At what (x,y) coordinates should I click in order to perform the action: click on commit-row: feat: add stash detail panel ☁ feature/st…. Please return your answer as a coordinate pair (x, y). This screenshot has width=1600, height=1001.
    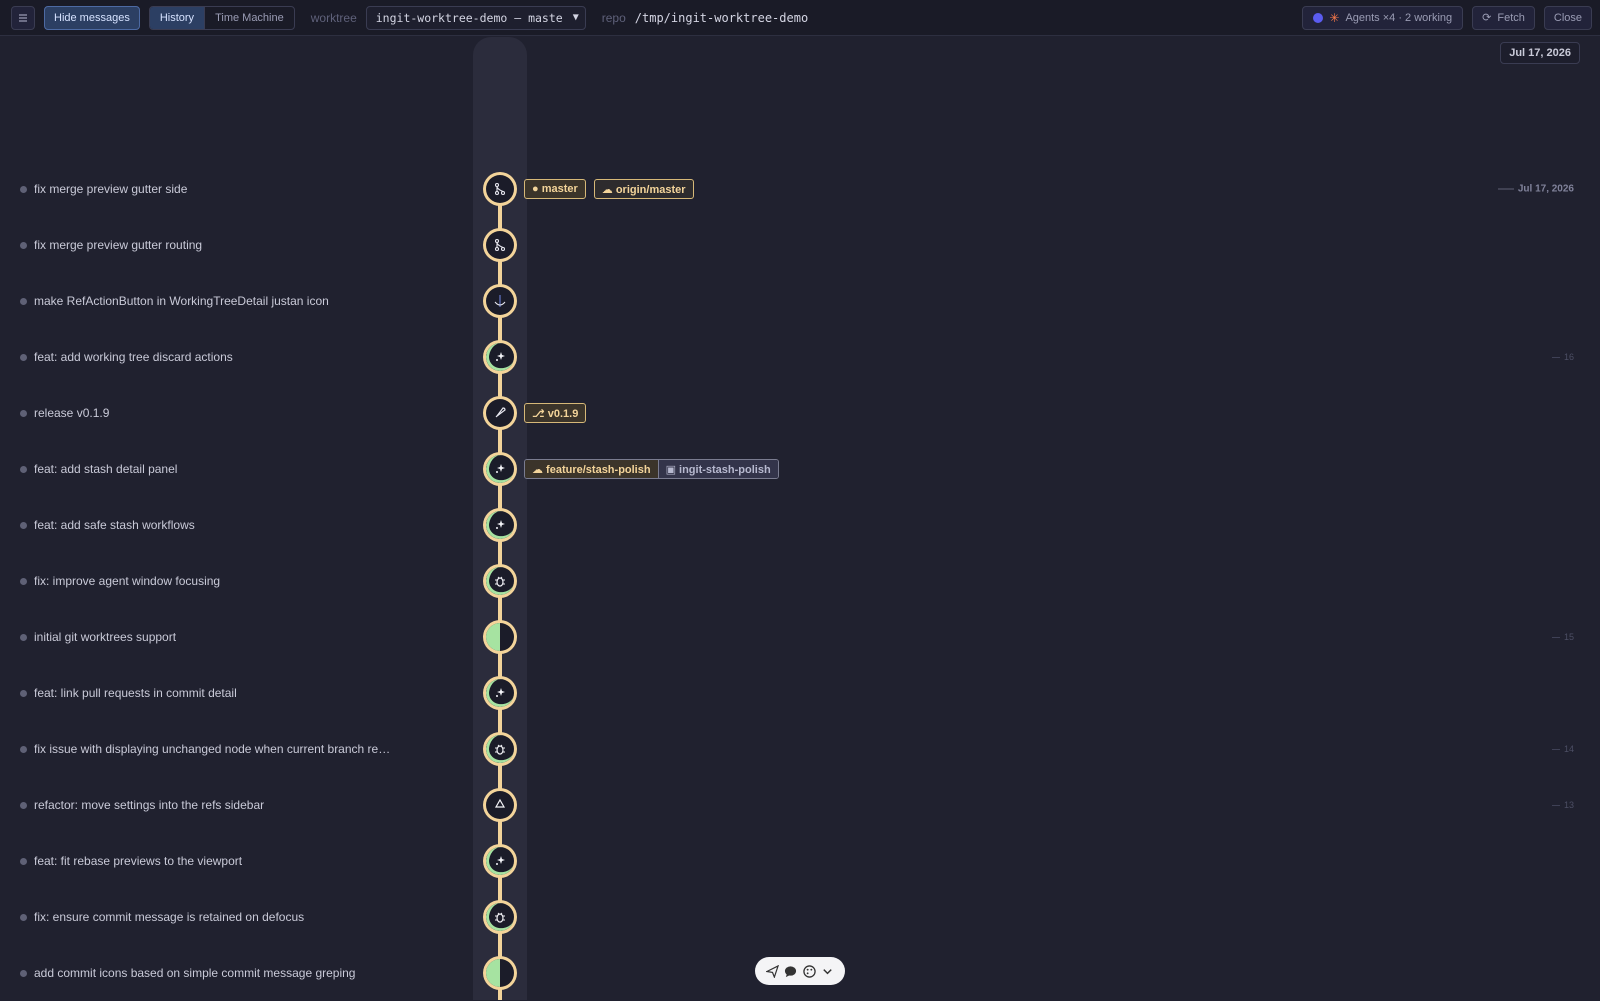
    Looking at the image, I should click on (800, 469).